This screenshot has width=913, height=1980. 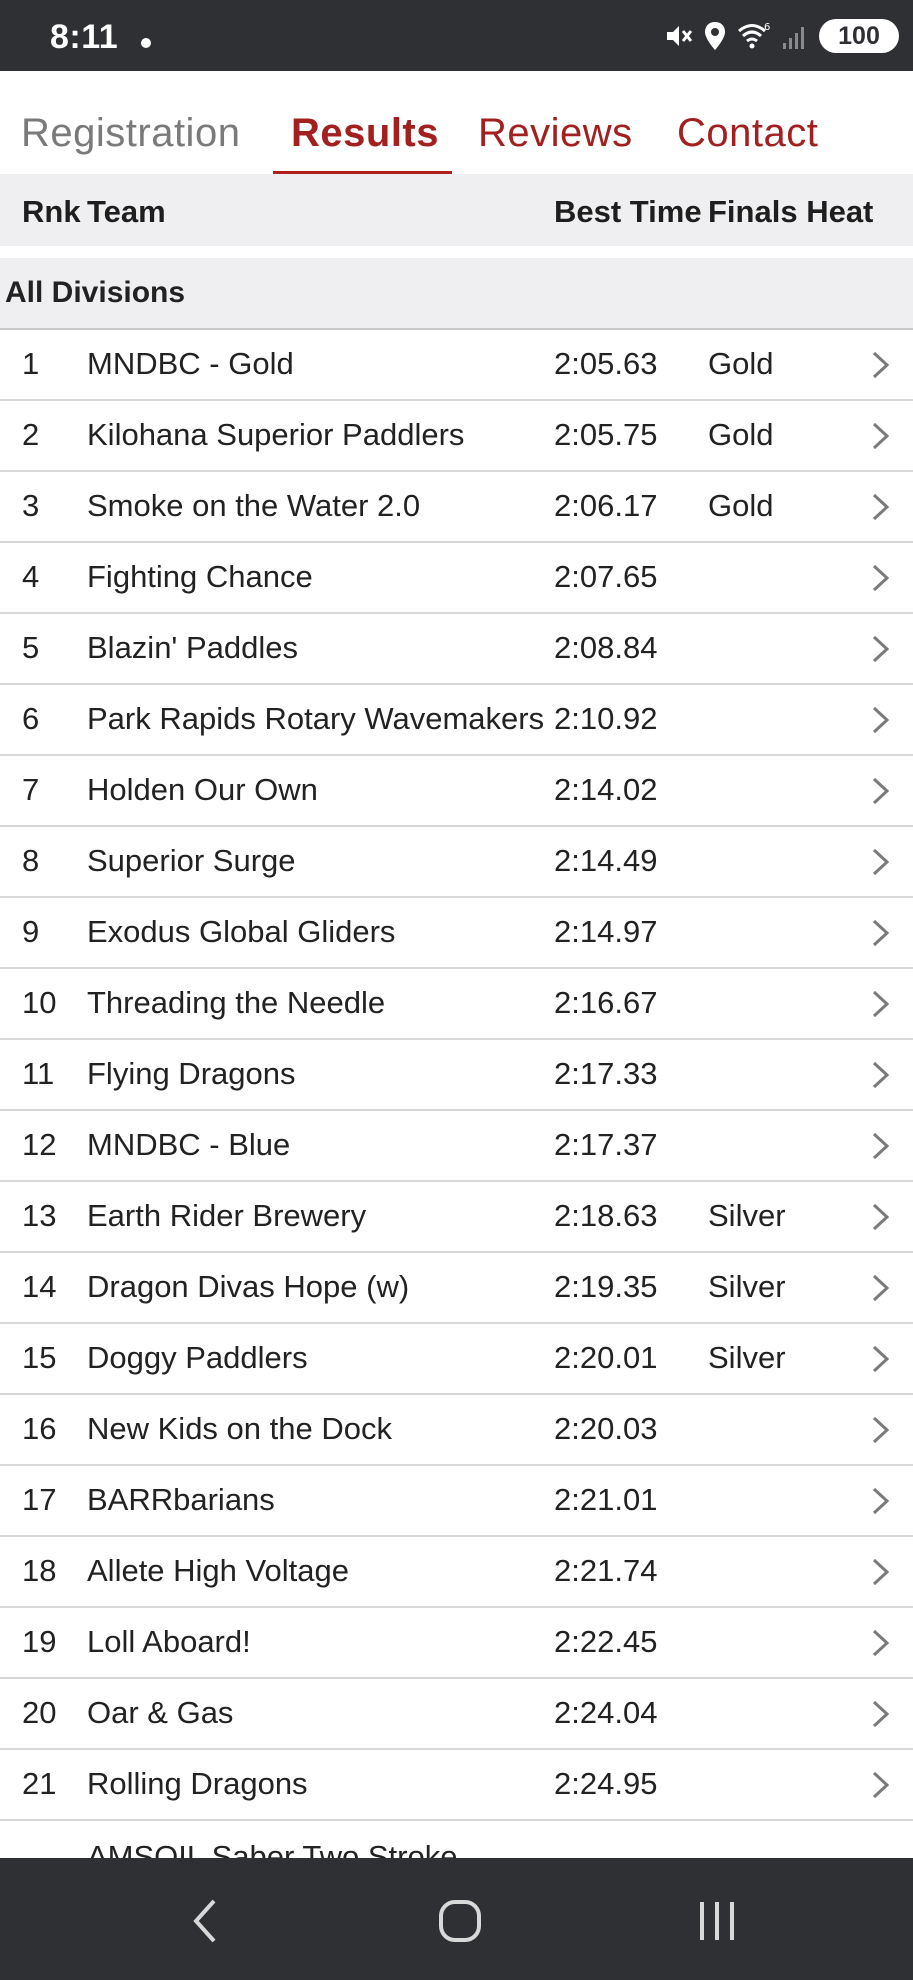 What do you see at coordinates (200, 576) in the screenshot?
I see `result-team: Fighting Chance` at bounding box center [200, 576].